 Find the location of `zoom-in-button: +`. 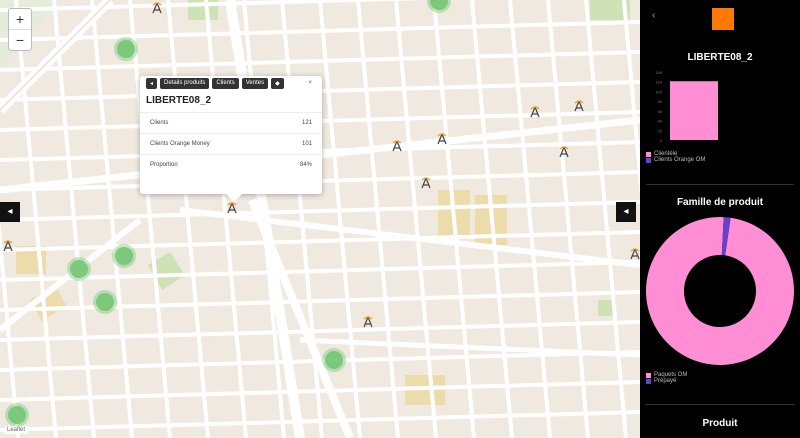

zoom-in-button: + is located at coordinates (20, 19).